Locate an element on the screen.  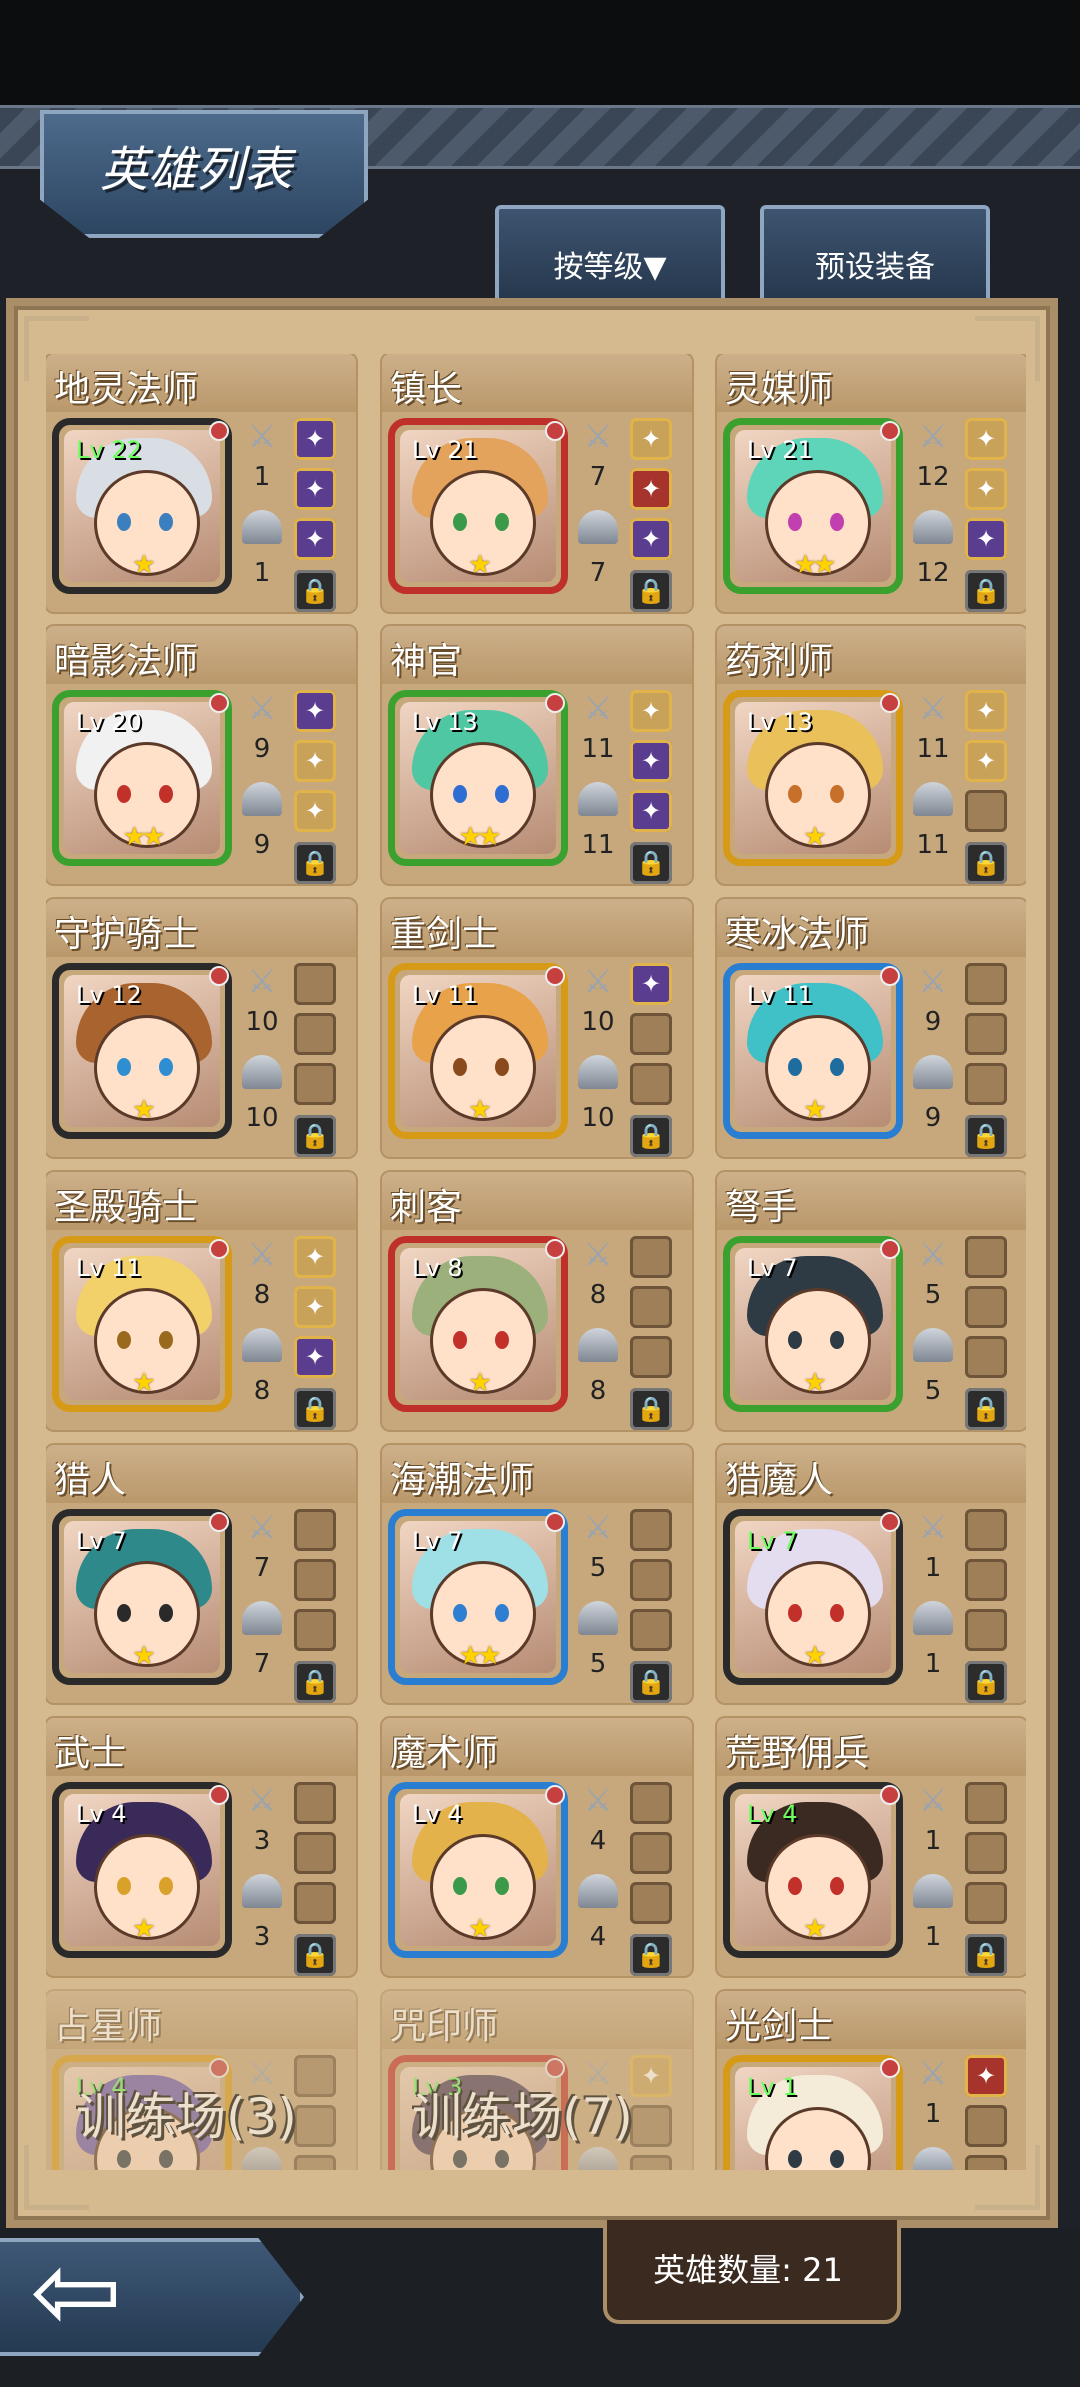
hero-card: 魔术师 Lv 4 ★ ⚔ 4 4 🔒 is located at coordinates (537, 1847).